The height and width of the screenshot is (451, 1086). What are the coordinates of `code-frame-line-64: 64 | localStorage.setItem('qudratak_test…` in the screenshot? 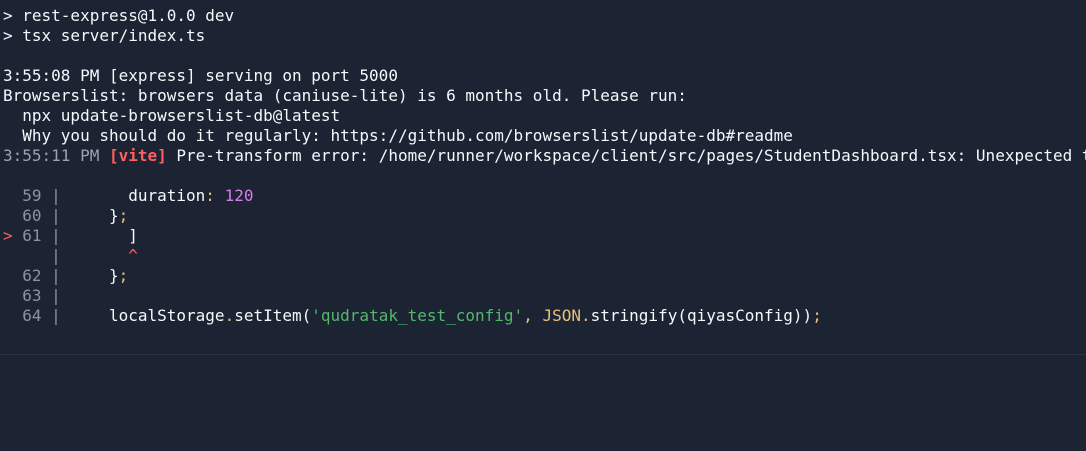 It's located at (543, 316).